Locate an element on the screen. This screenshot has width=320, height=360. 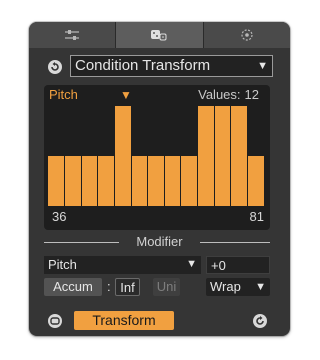
reset-button is located at coordinates (55, 67).